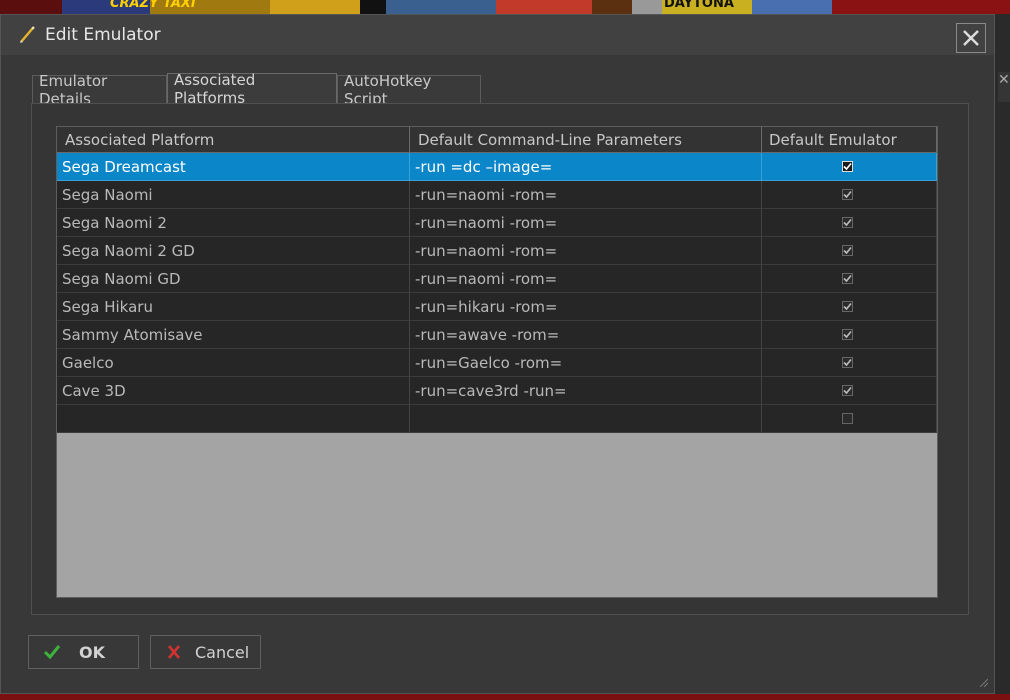 The width and height of the screenshot is (1010, 700). Describe the element at coordinates (233, 335) in the screenshot. I see `platform-cell: Sammy Atomisave` at that location.